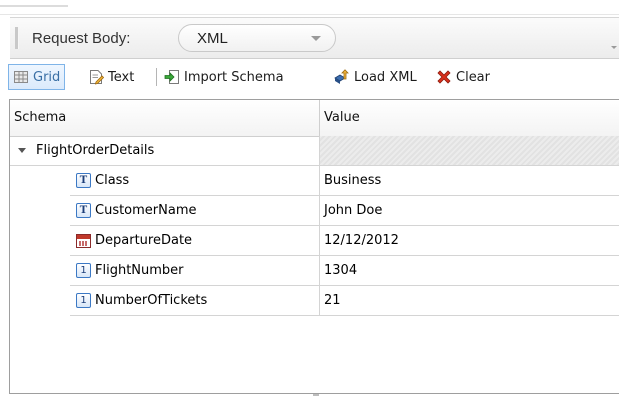 This screenshot has height=398, width=619. What do you see at coordinates (353, 210) in the screenshot?
I see `field-value: John Doe` at bounding box center [353, 210].